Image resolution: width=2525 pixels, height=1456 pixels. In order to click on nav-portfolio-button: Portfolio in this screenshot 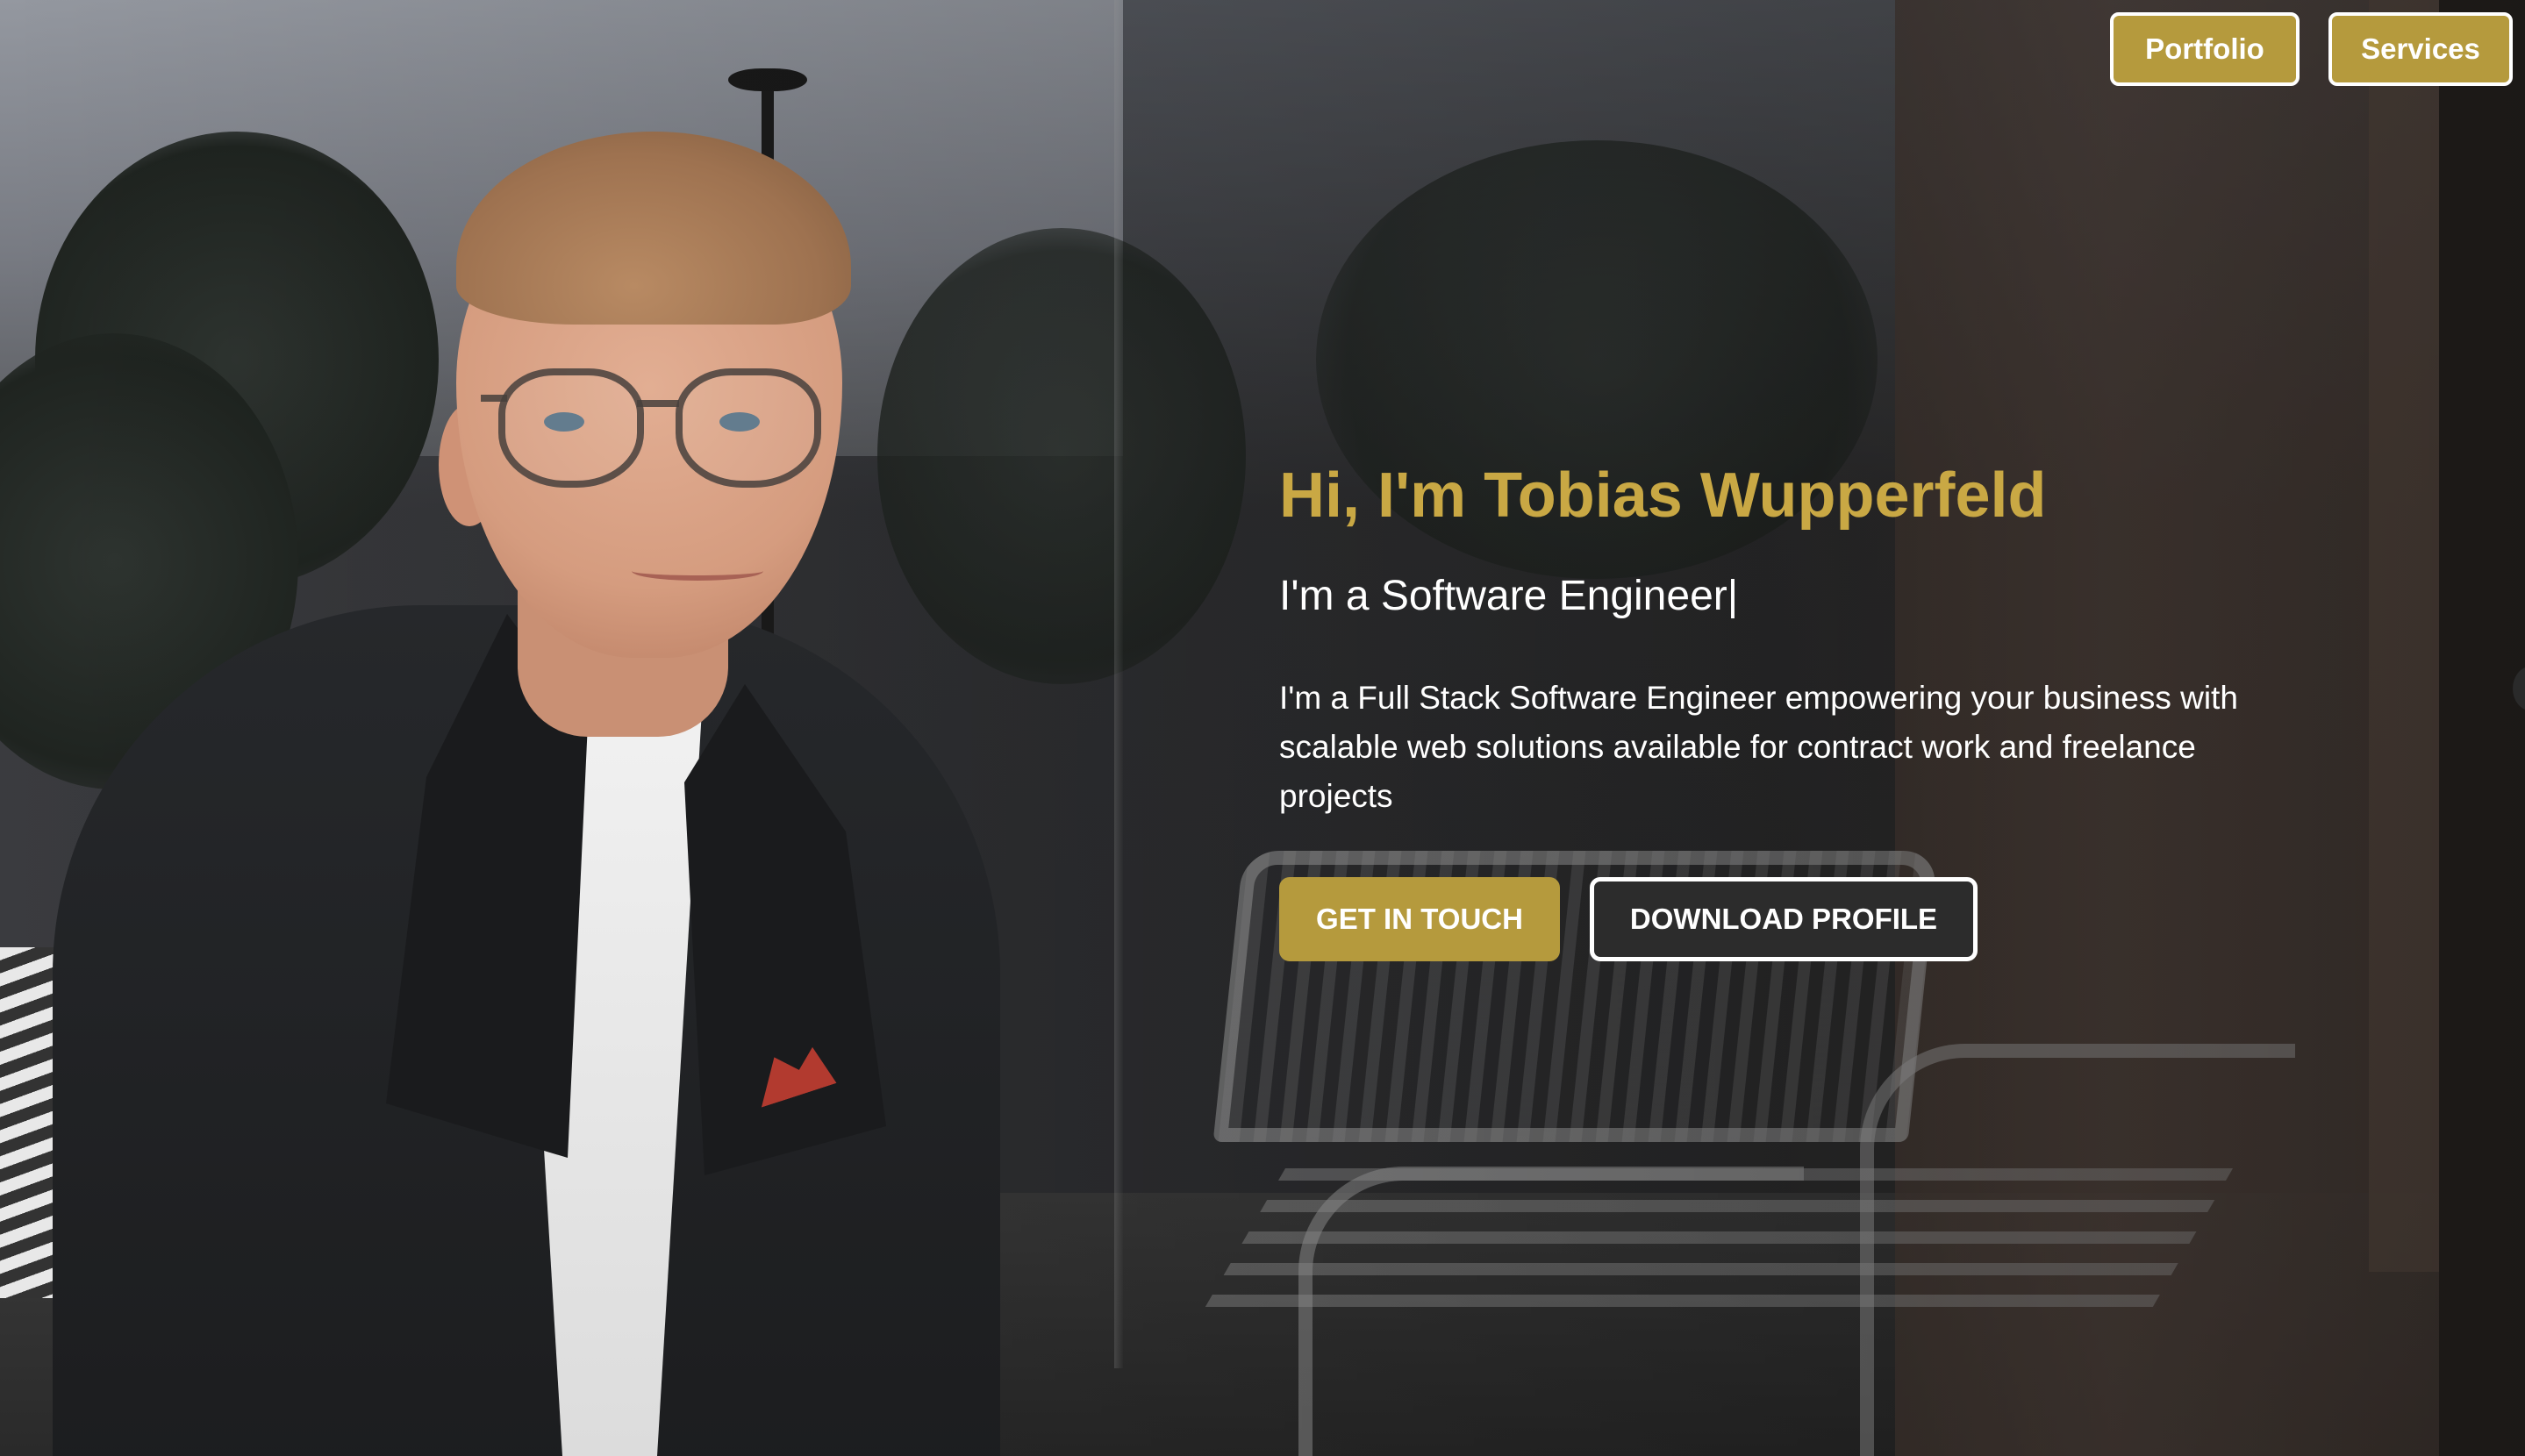, I will do `click(2205, 49)`.